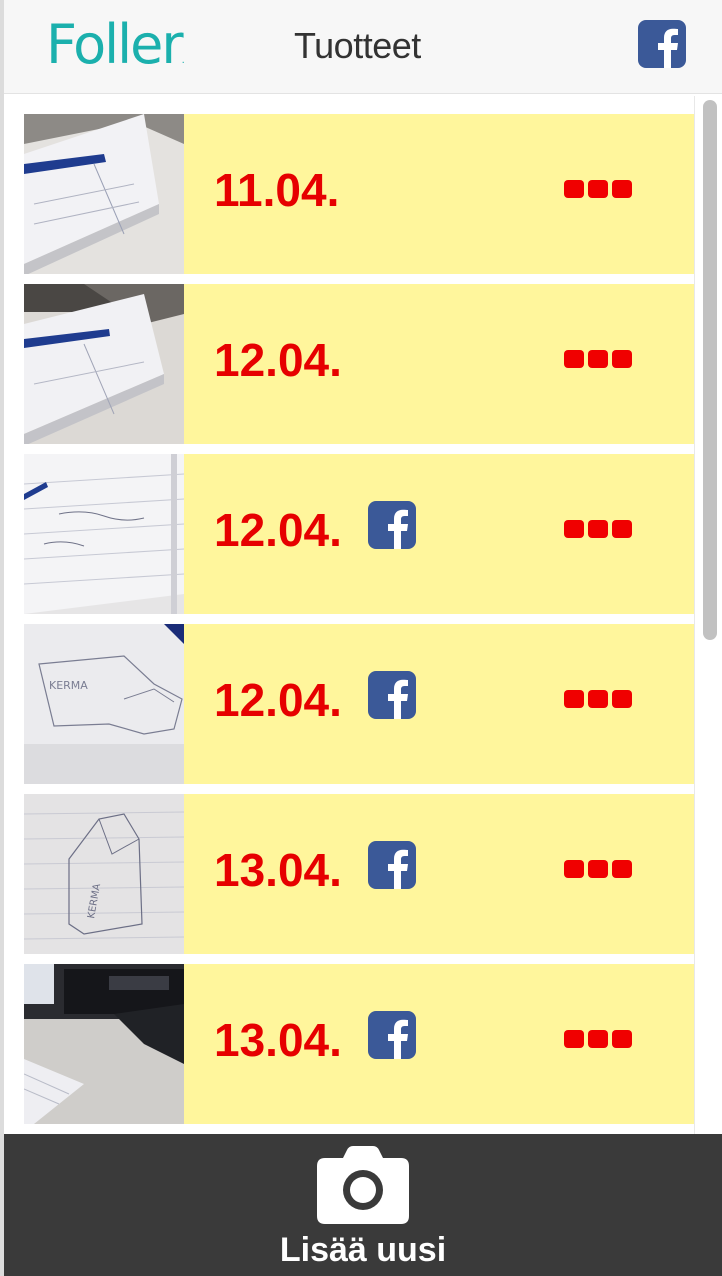  Describe the element at coordinates (359, 194) in the screenshot. I see `list-item: 11.04.` at that location.